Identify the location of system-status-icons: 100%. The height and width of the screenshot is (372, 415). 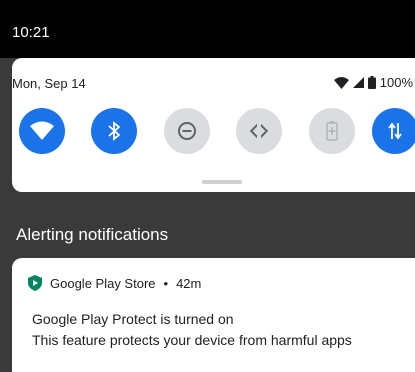
(373, 82).